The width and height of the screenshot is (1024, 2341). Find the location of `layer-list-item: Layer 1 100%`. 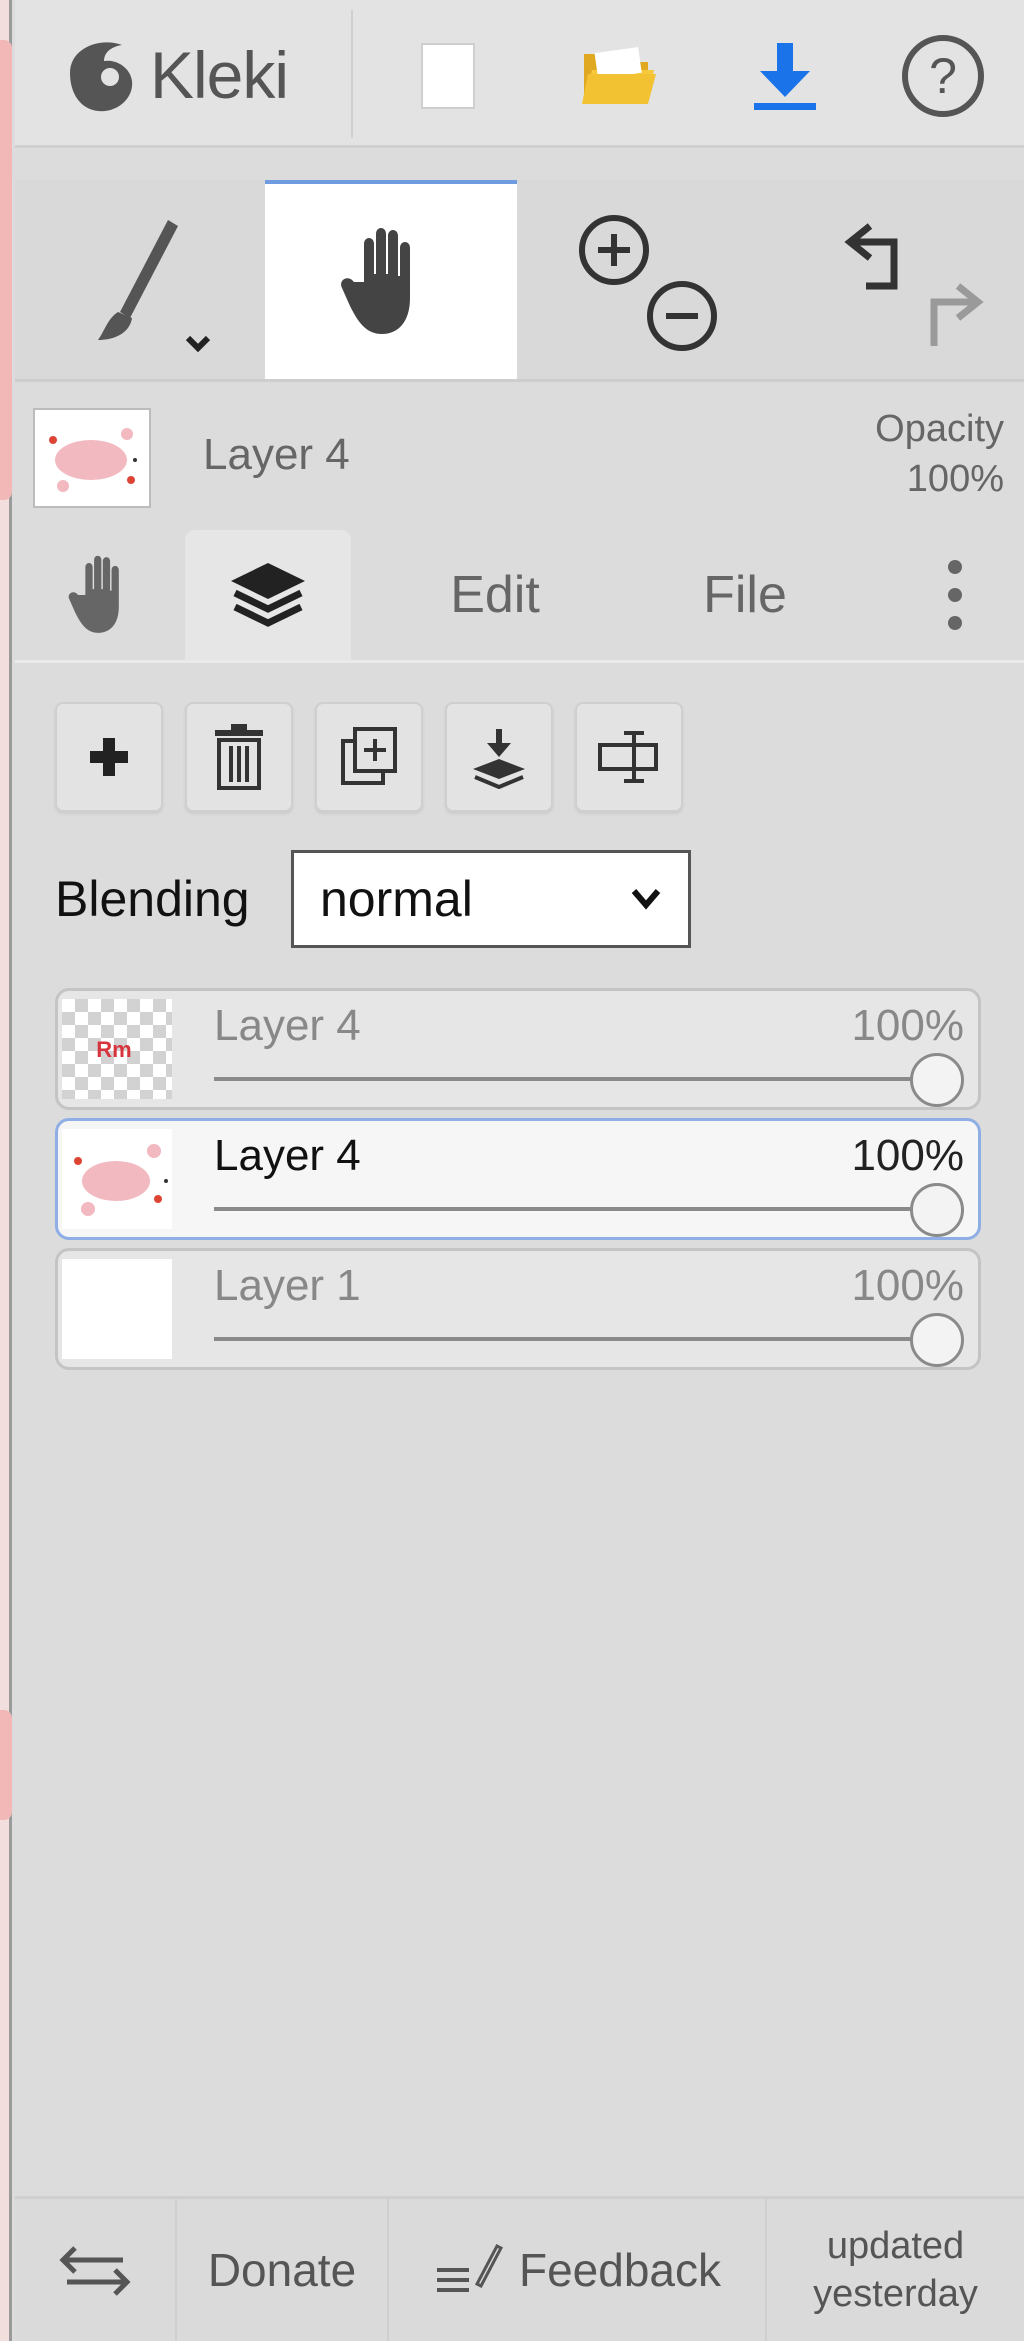

layer-list-item: Layer 1 100% is located at coordinates (518, 1309).